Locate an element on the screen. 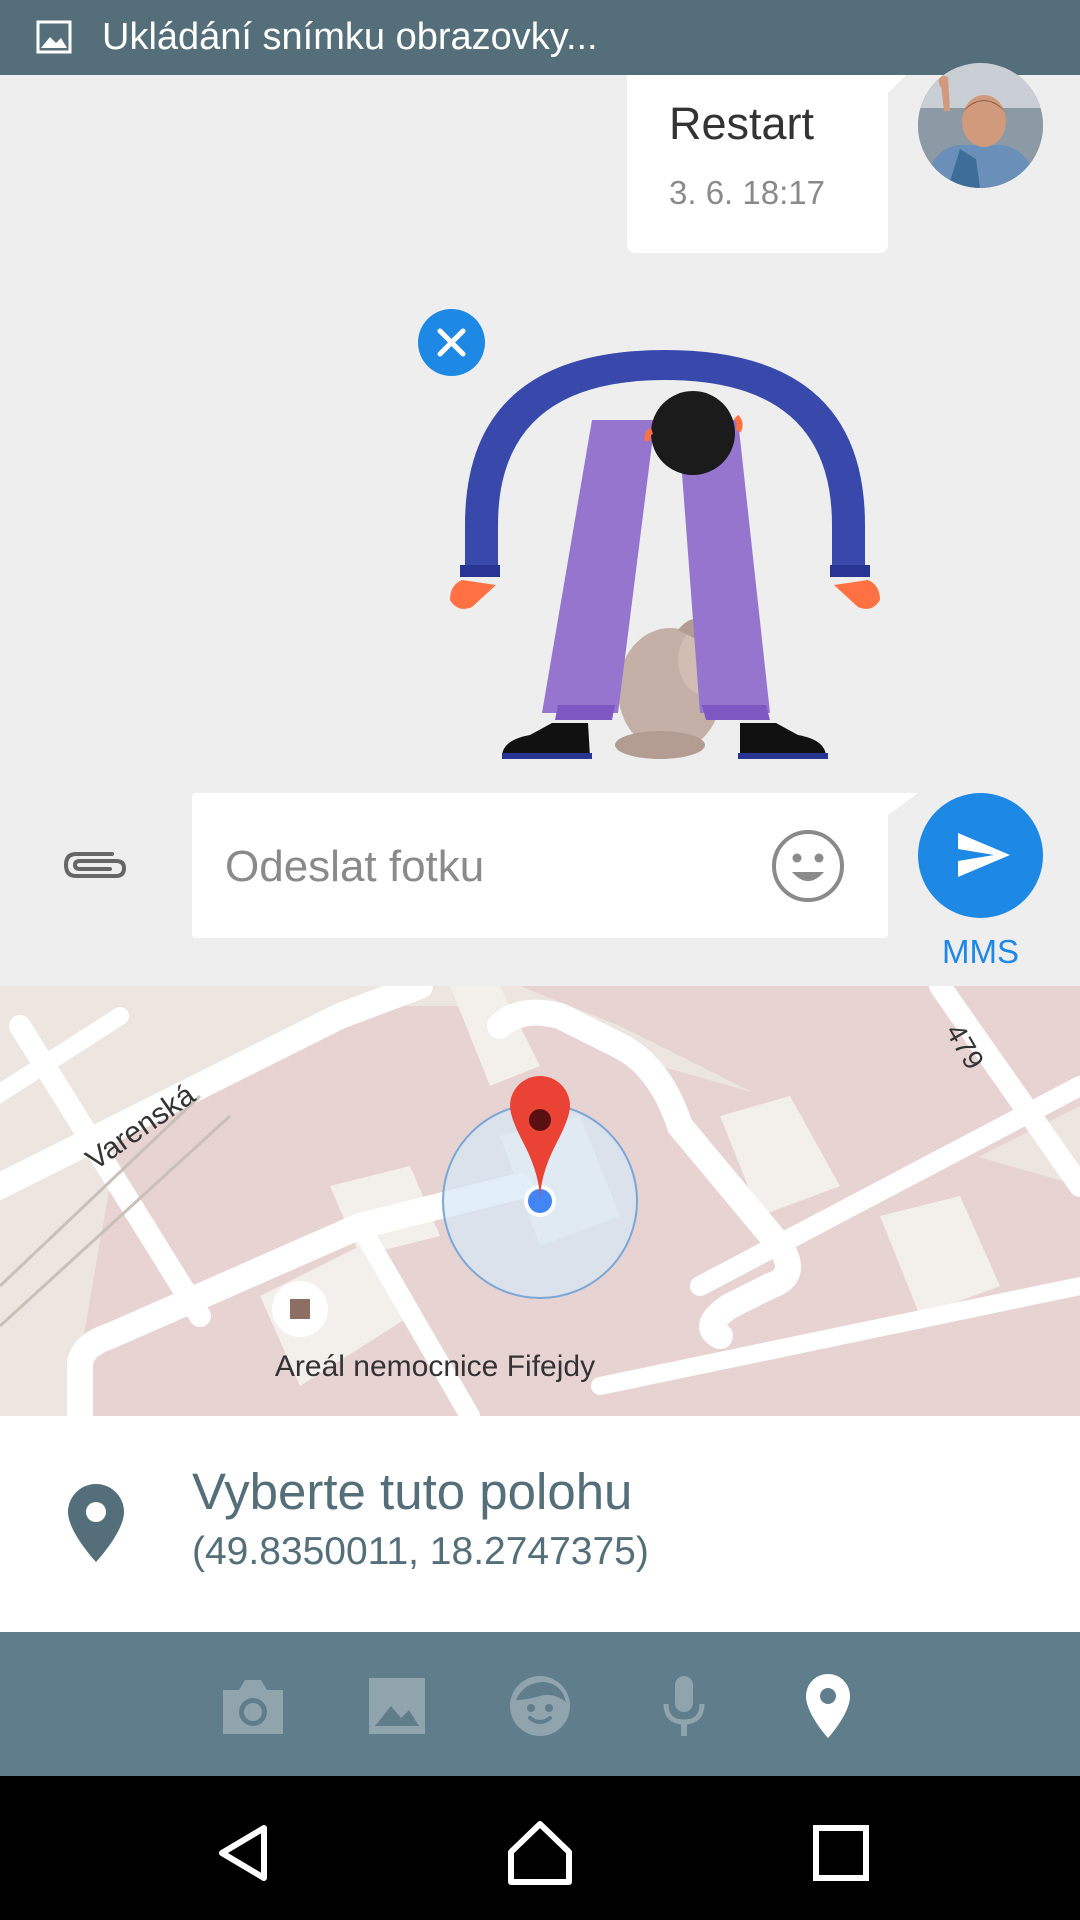  location-coordinates: (49.8350011, 18.2747375) is located at coordinates (420, 1551).